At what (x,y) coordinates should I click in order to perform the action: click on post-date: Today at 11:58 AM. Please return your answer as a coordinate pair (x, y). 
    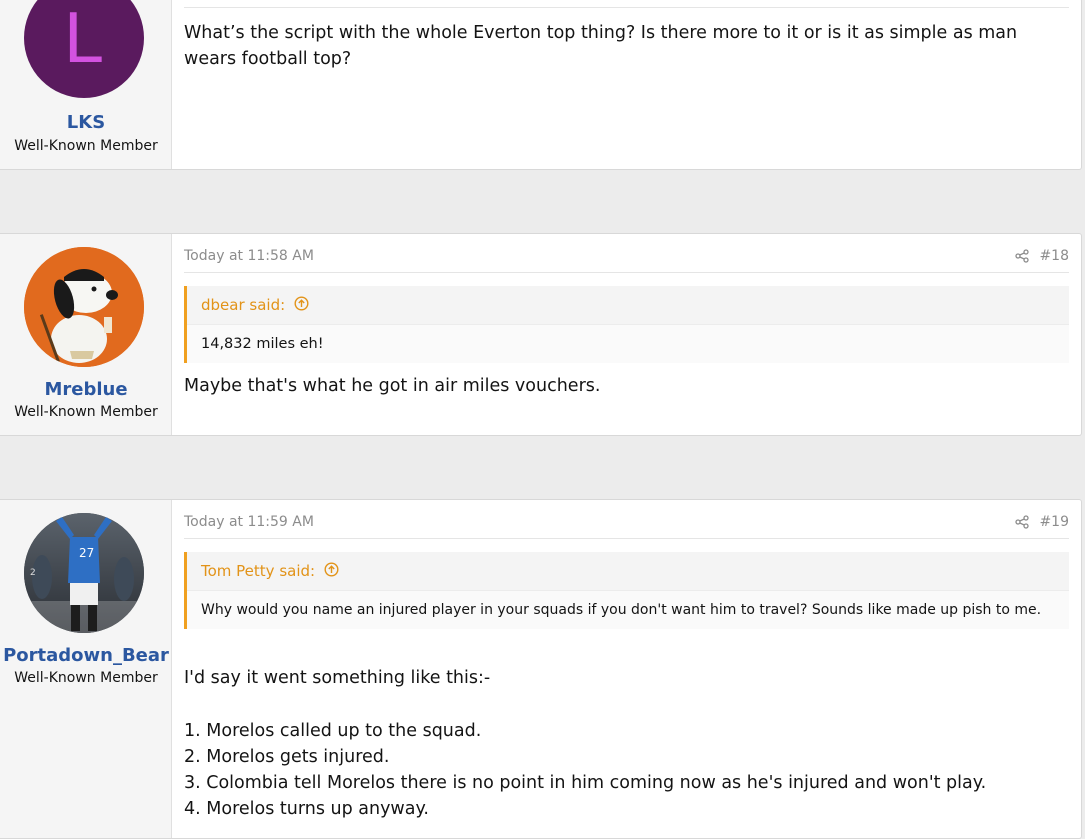
    Looking at the image, I should click on (249, 256).